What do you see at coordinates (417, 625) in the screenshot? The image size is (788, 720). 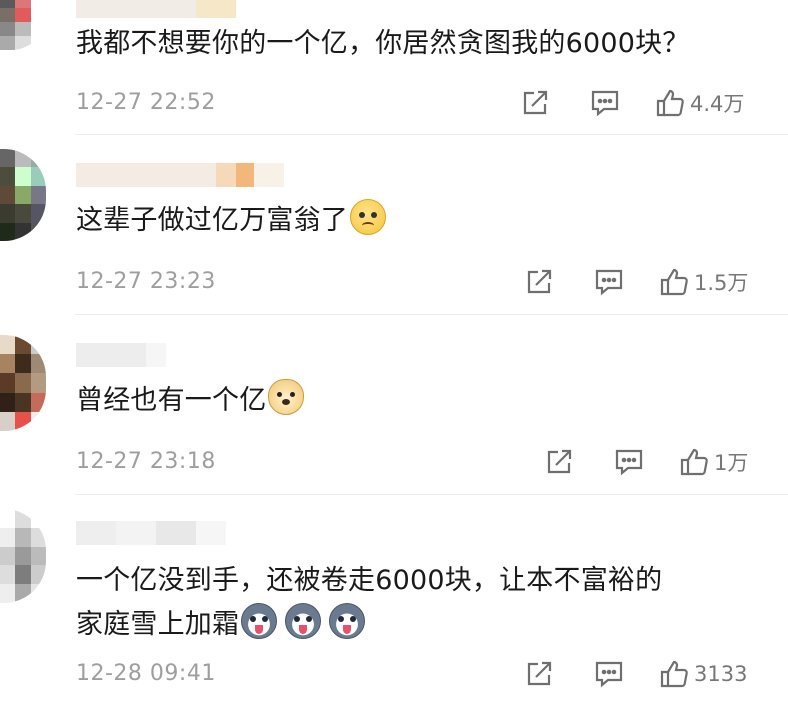 I see `comment-text-line-2: 家庭雪上加霜` at bounding box center [417, 625].